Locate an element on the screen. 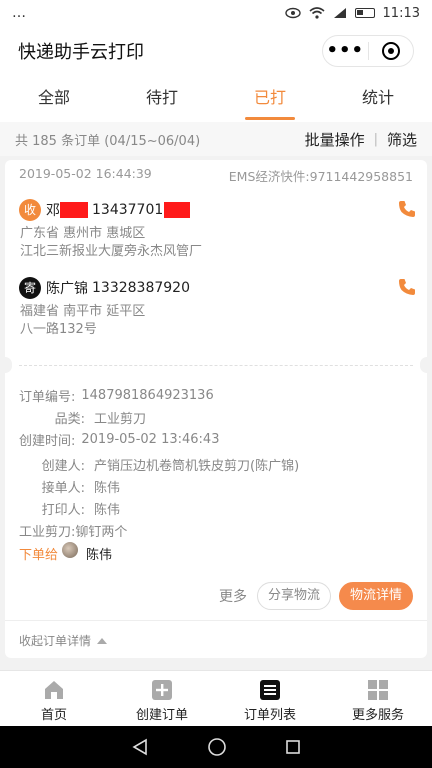 The height and width of the screenshot is (768, 432). order-datetime: 2019-05-02 16:44:39 is located at coordinates (85, 173).